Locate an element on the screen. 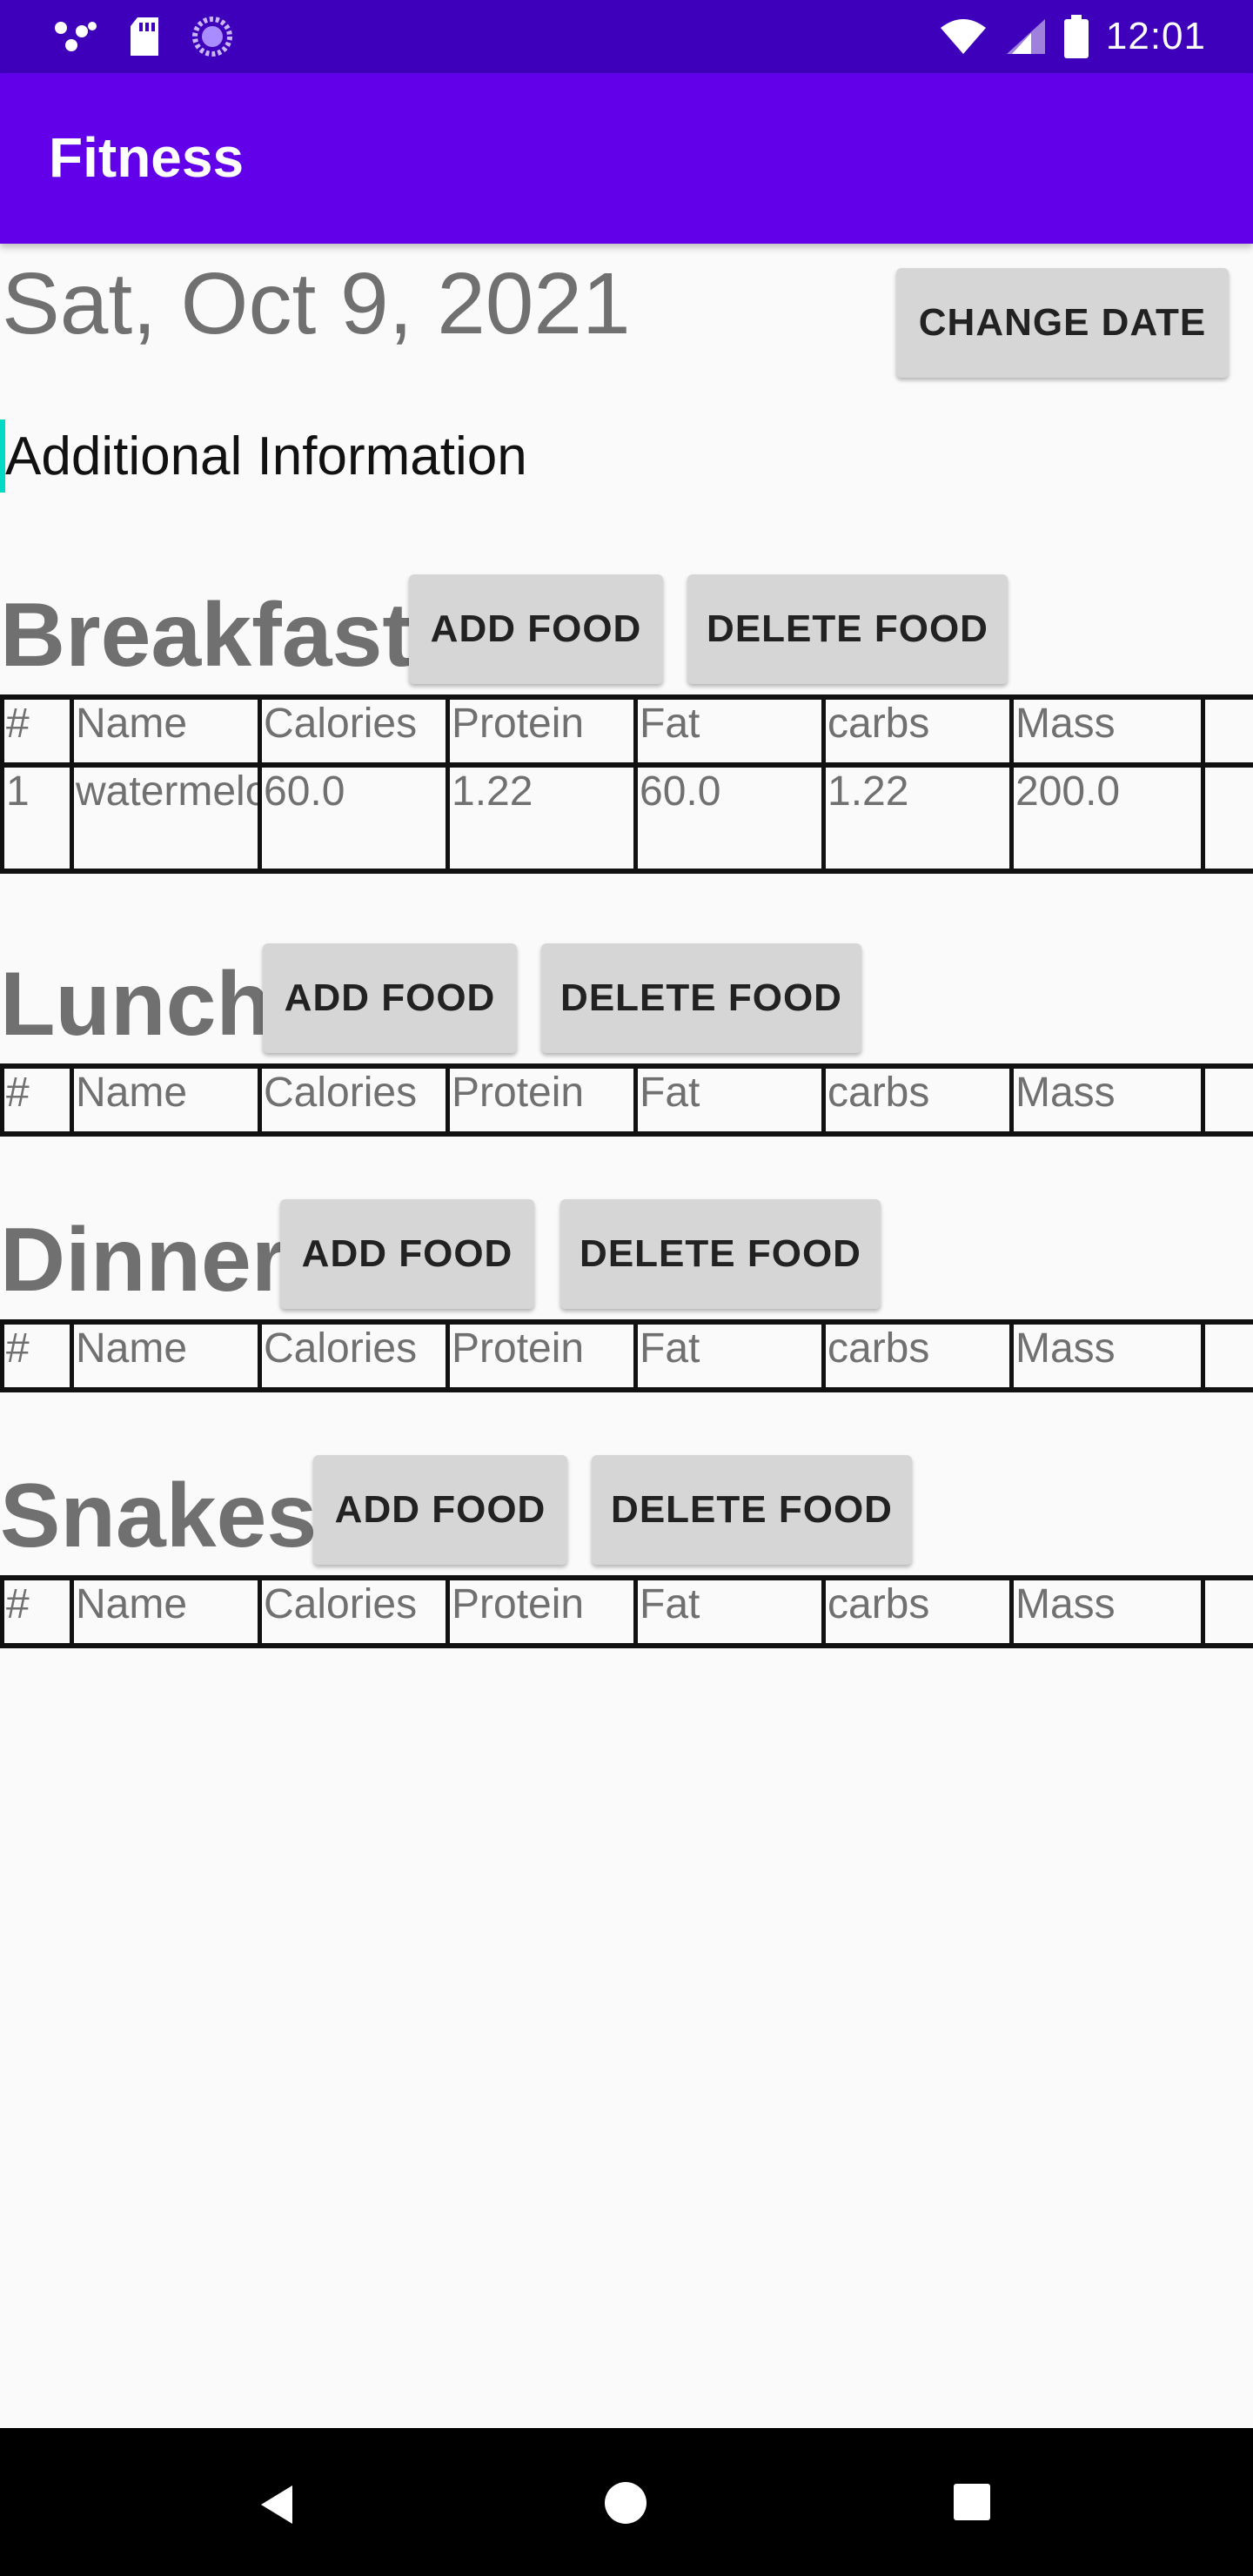 The height and width of the screenshot is (2576, 1253). navigation-bar is located at coordinates (626, 2502).